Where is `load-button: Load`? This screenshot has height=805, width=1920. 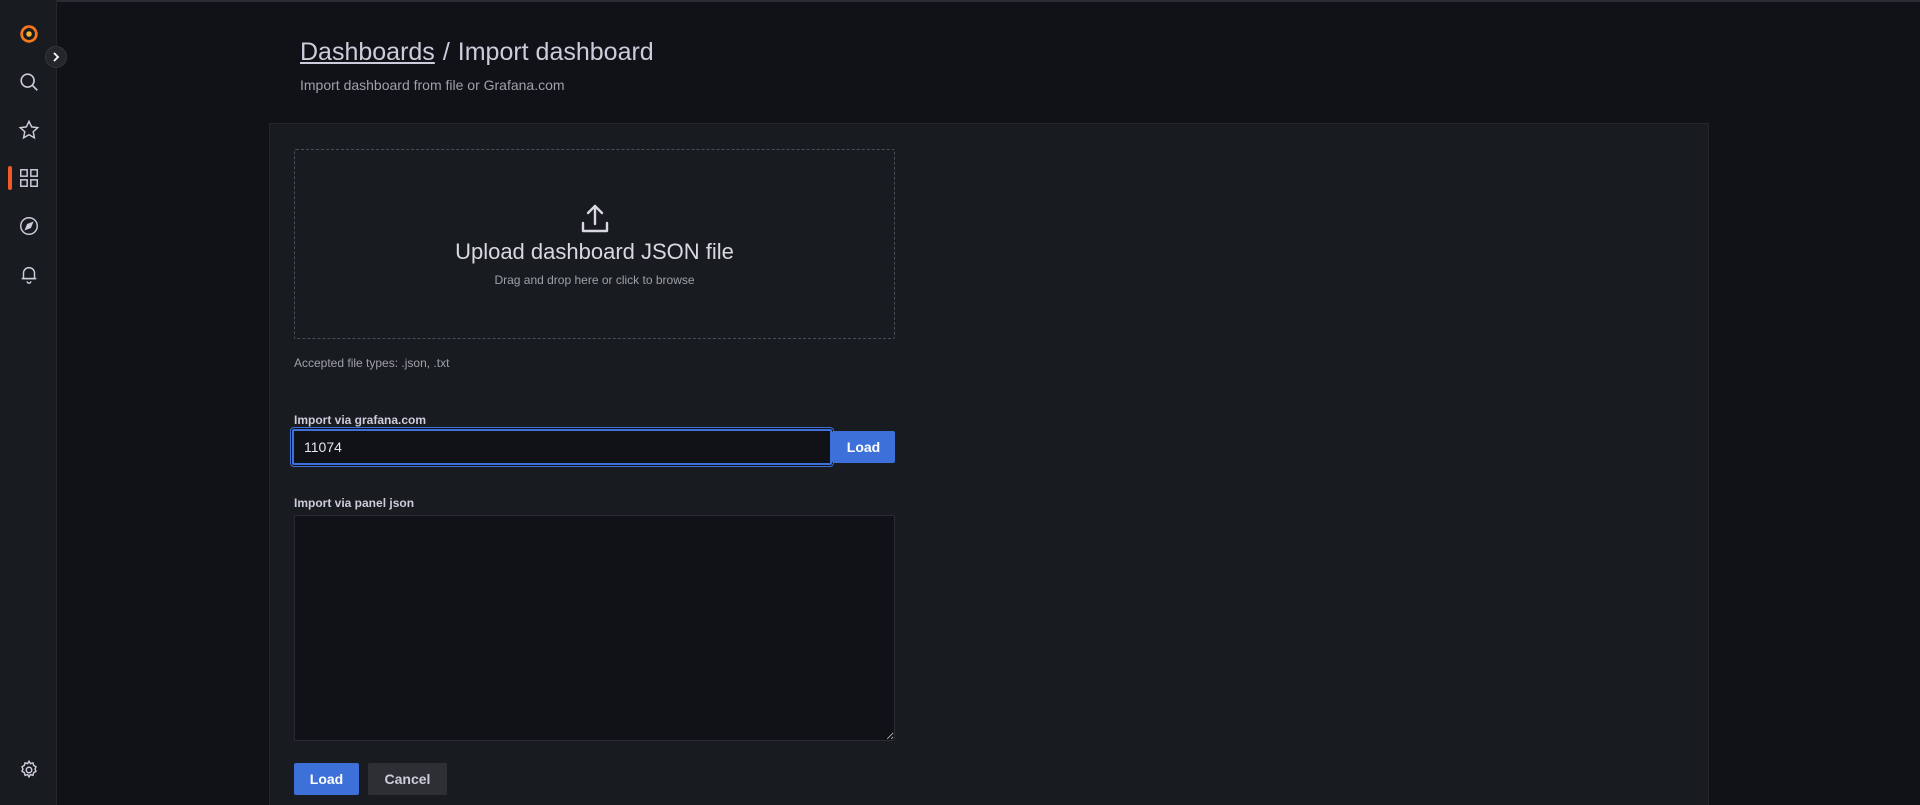 load-button: Load is located at coordinates (326, 779).